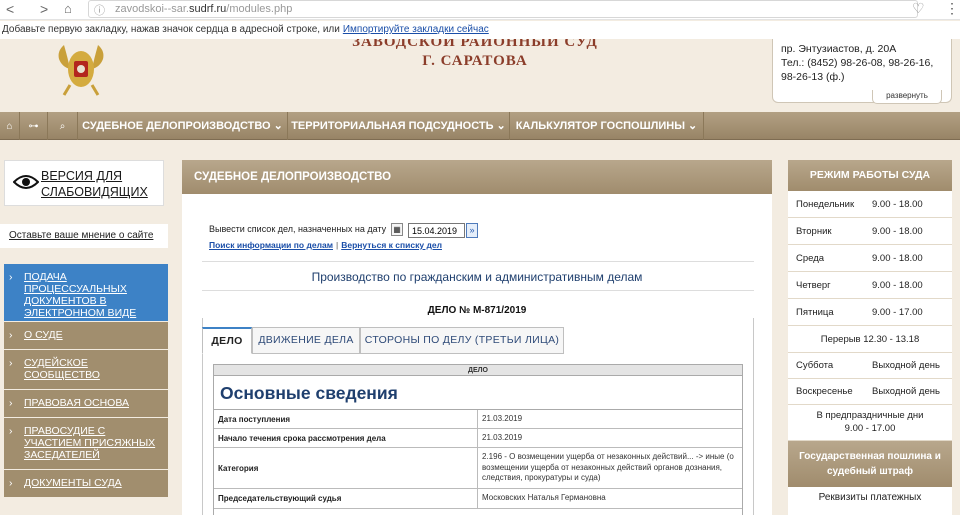 This screenshot has height=515, width=960. I want to click on url-text: zavodskoi--sar.sudrf.ru/modules.php, so click(204, 9).